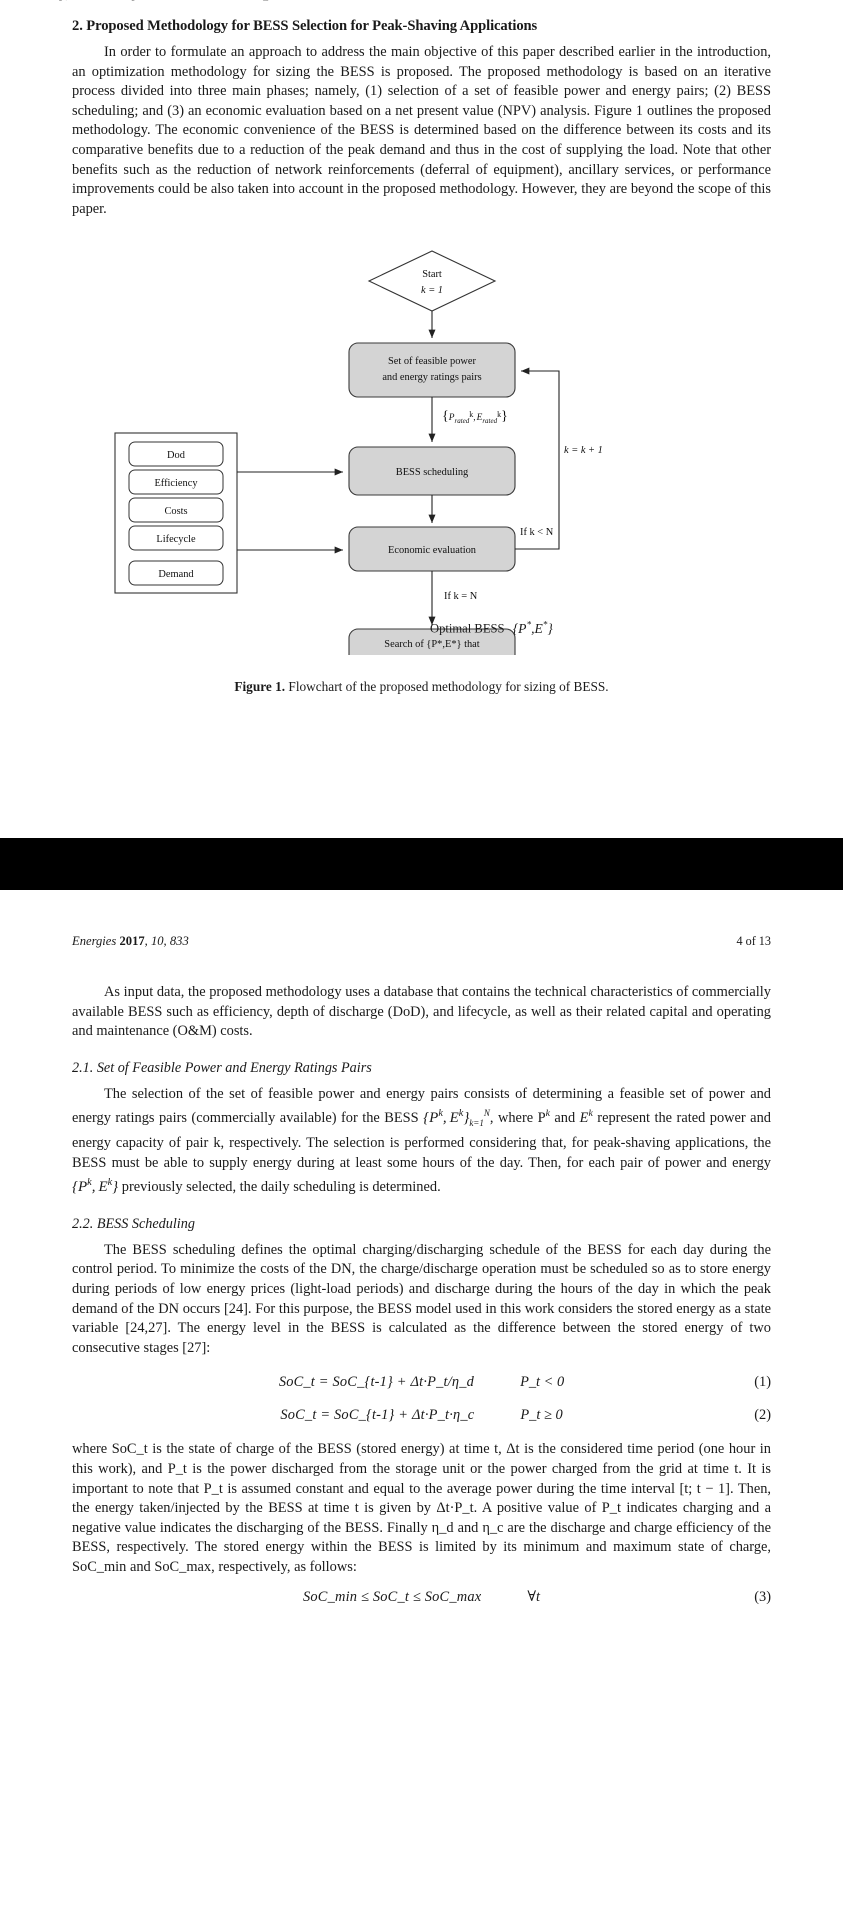  I want to click on flow-input-demand: Demand, so click(176, 573).